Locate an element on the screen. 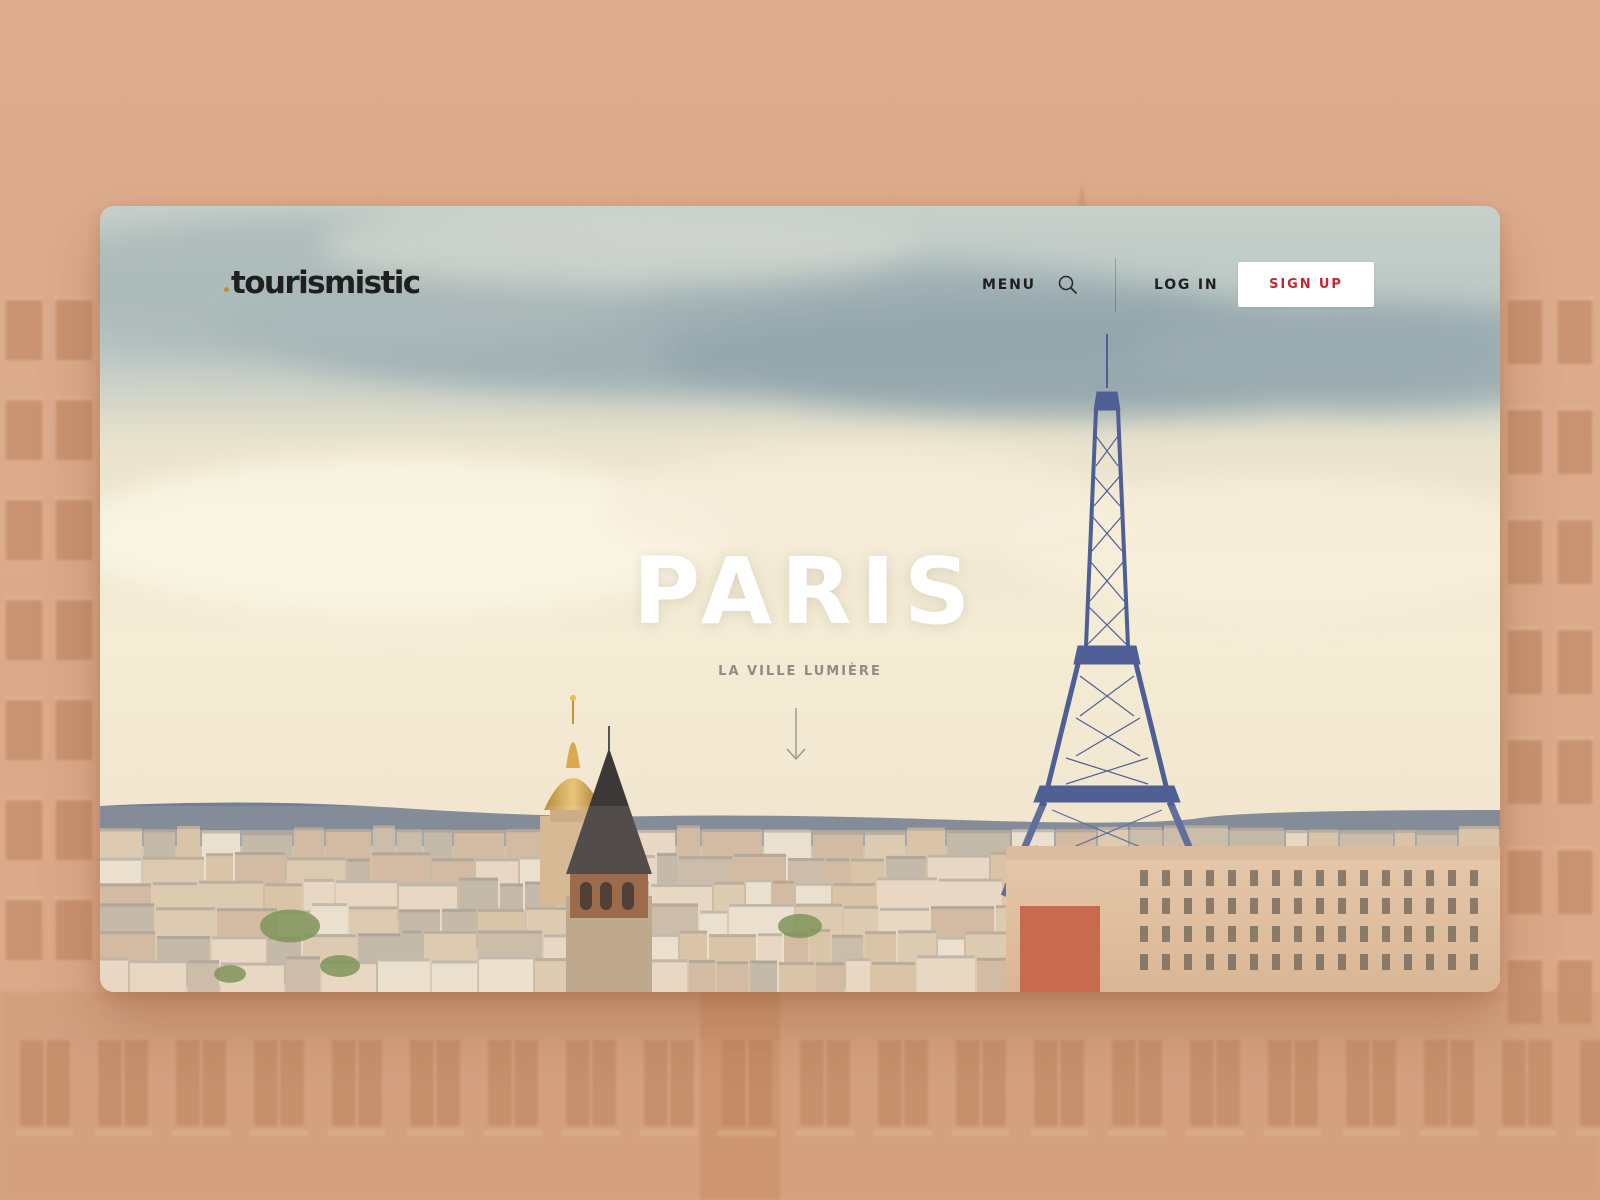 This screenshot has height=1200, width=1600. hero-subtitle: LA VILLE LUMIÈRE is located at coordinates (800, 671).